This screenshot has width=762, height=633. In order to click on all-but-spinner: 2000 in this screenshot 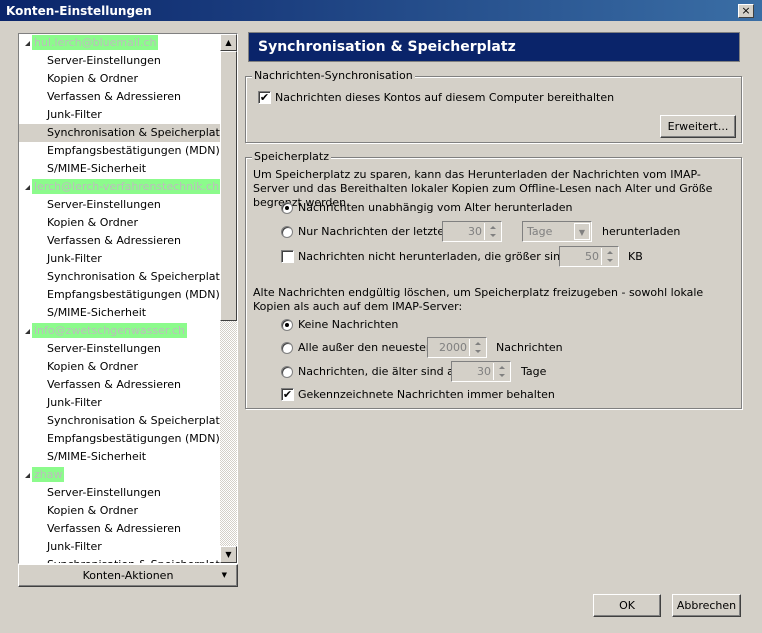, I will do `click(457, 347)`.